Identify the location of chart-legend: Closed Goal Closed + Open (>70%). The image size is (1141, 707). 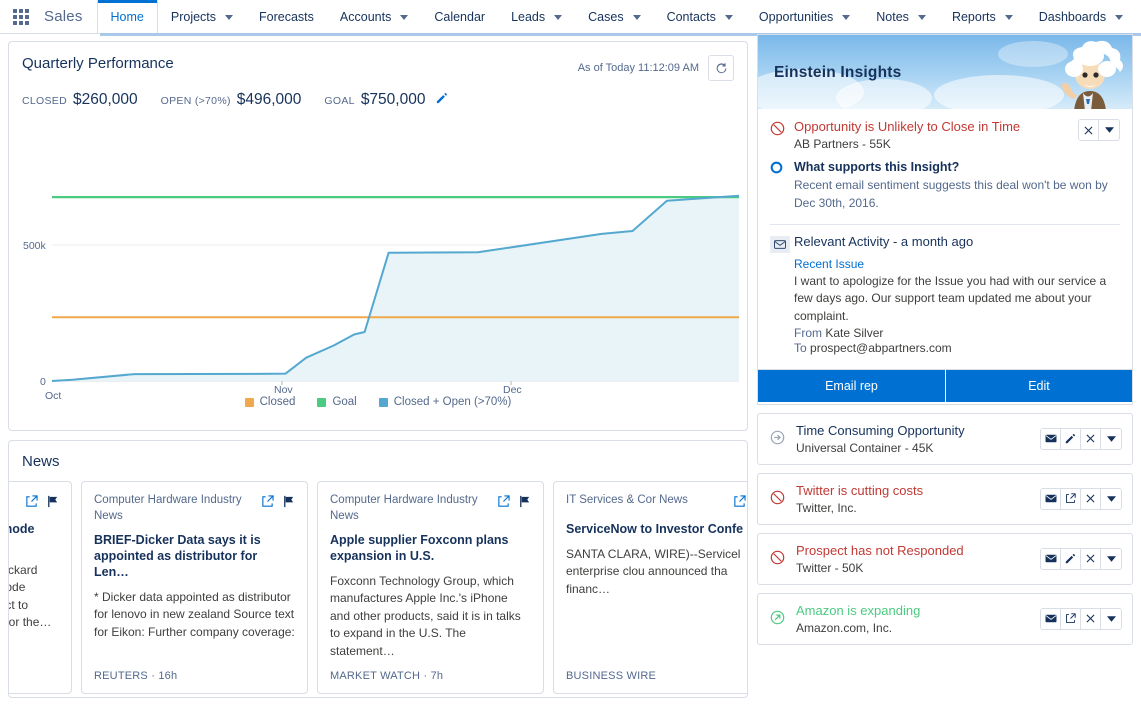
(378, 402).